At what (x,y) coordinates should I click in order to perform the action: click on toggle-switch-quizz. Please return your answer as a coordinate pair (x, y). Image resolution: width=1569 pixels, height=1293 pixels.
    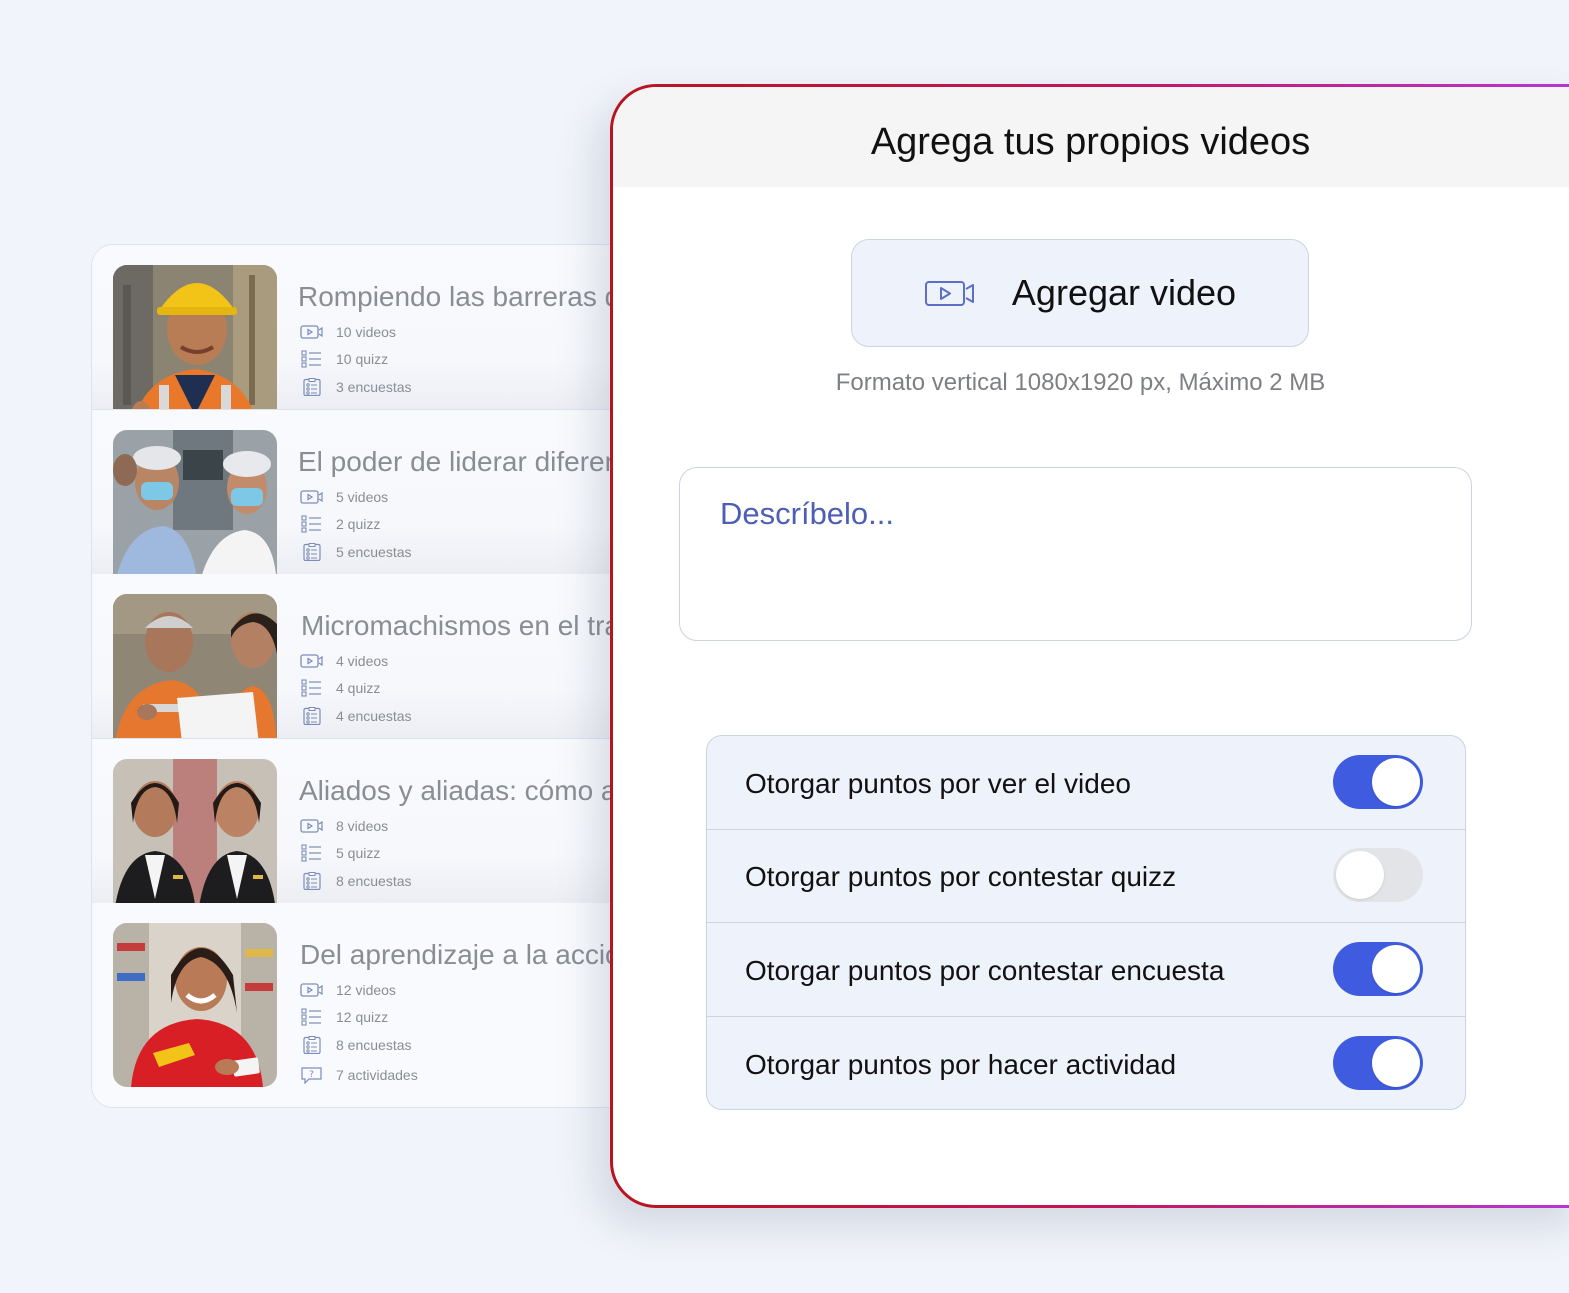
    Looking at the image, I should click on (1378, 875).